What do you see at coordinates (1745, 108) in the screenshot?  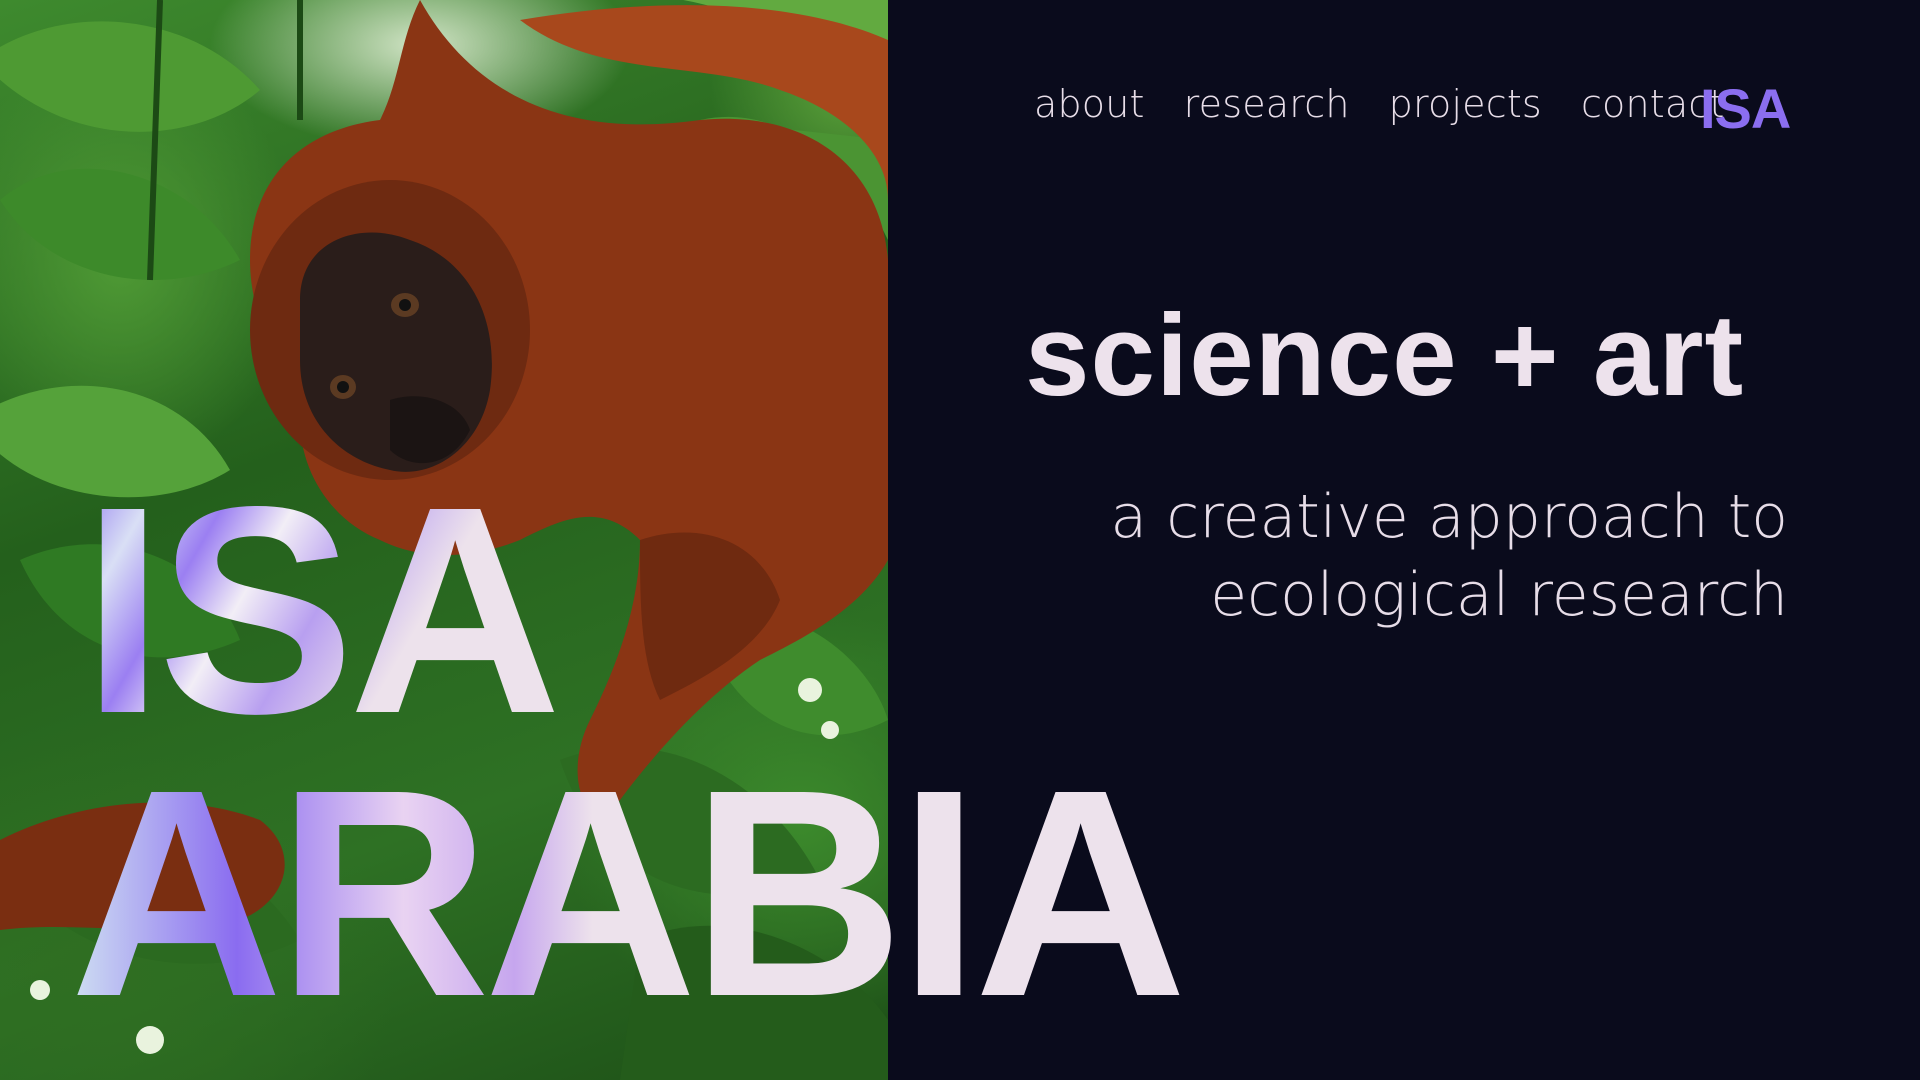 I see `site-logo: ISA` at bounding box center [1745, 108].